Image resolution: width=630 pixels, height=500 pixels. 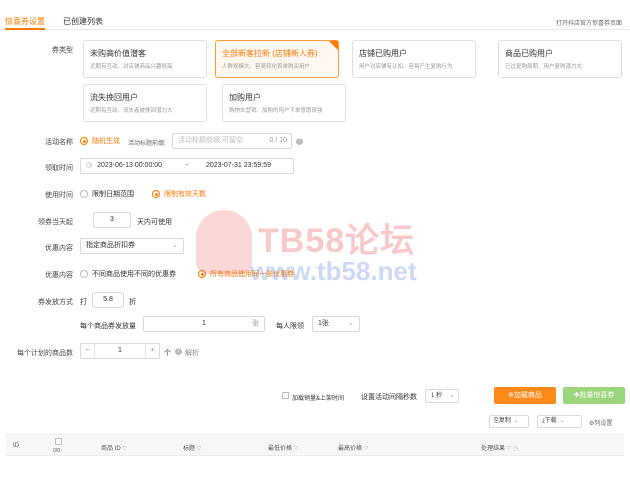 What do you see at coordinates (350, 449) in the screenshot?
I see `col-label: 最高价格` at bounding box center [350, 449].